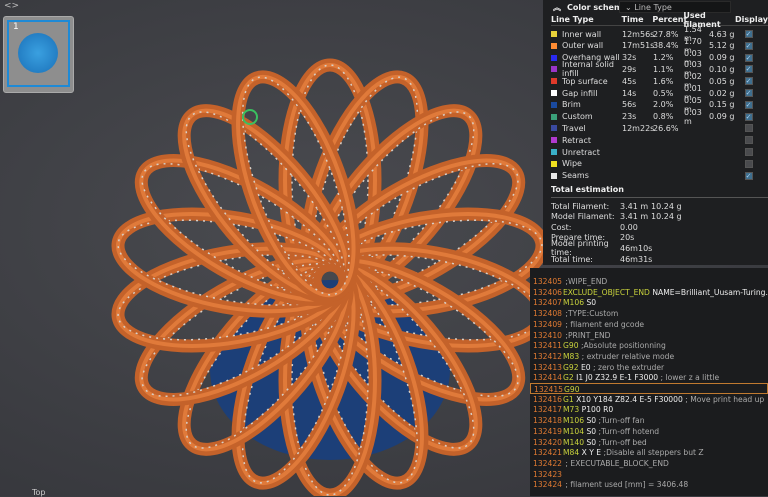 The height and width of the screenshot is (497, 768). What do you see at coordinates (649, 409) in the screenshot?
I see `gcode-line: 132417M73 P100 R0` at bounding box center [649, 409].